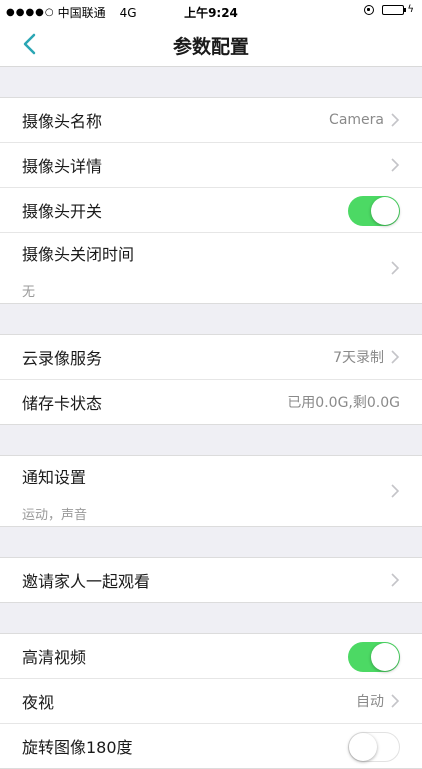  I want to click on invite-family-row: 邀请家人一起观看, so click(211, 580).